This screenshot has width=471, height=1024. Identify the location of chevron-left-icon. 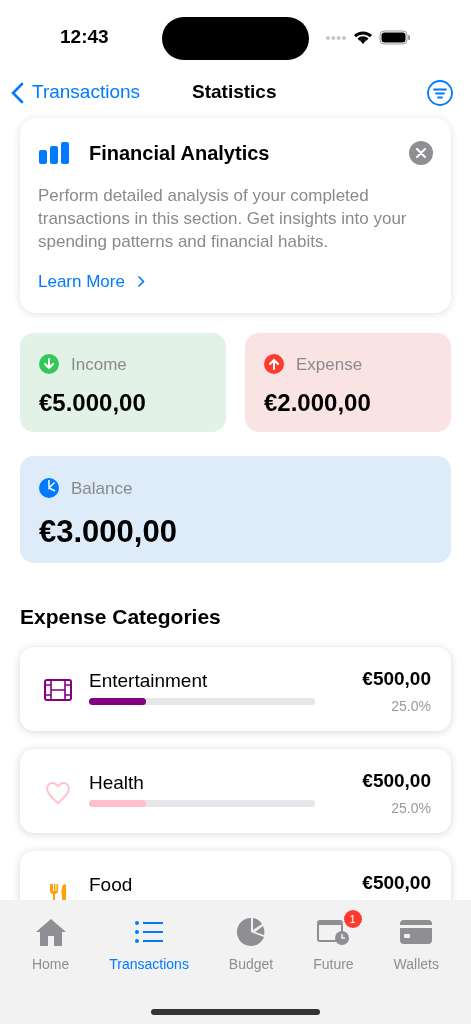
(17, 92).